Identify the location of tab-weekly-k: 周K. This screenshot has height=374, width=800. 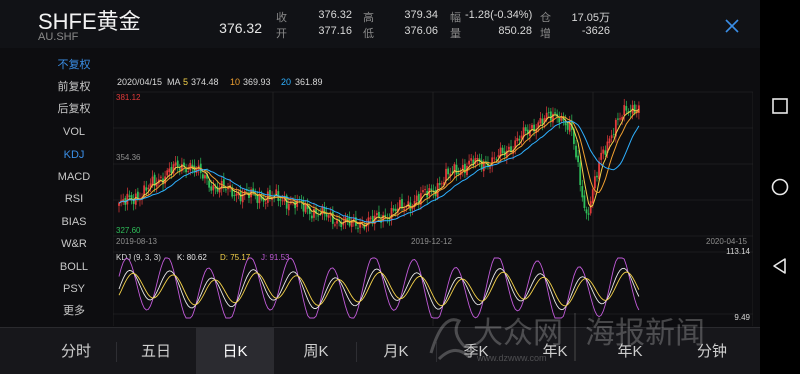
(316, 351).